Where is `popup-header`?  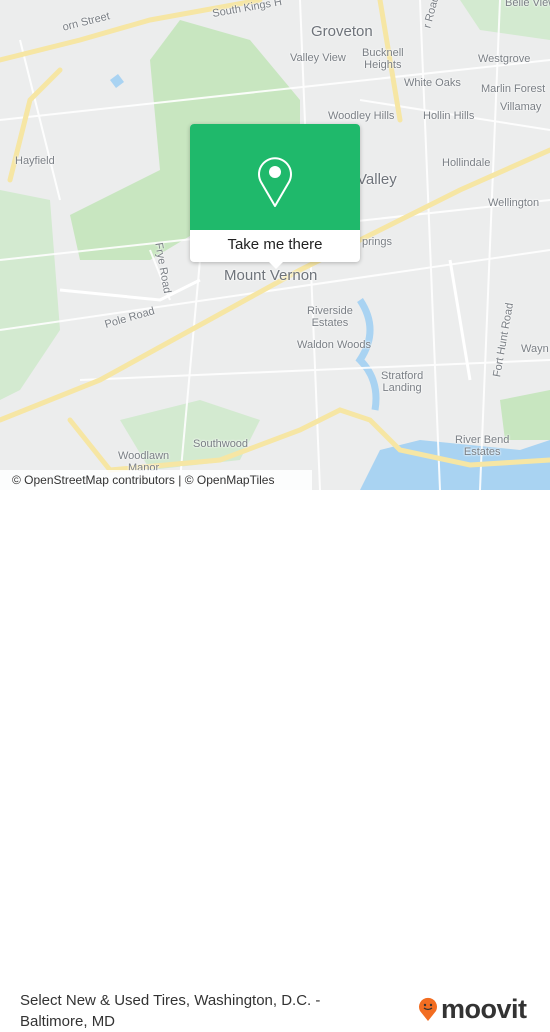 popup-header is located at coordinates (275, 177).